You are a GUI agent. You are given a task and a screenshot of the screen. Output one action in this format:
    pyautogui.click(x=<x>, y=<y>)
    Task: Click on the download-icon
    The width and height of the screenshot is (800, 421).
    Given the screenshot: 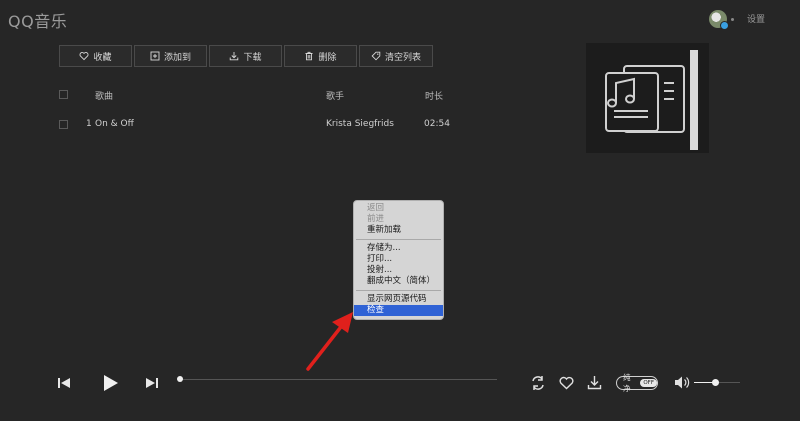 What is the action you would take?
    pyautogui.click(x=234, y=56)
    